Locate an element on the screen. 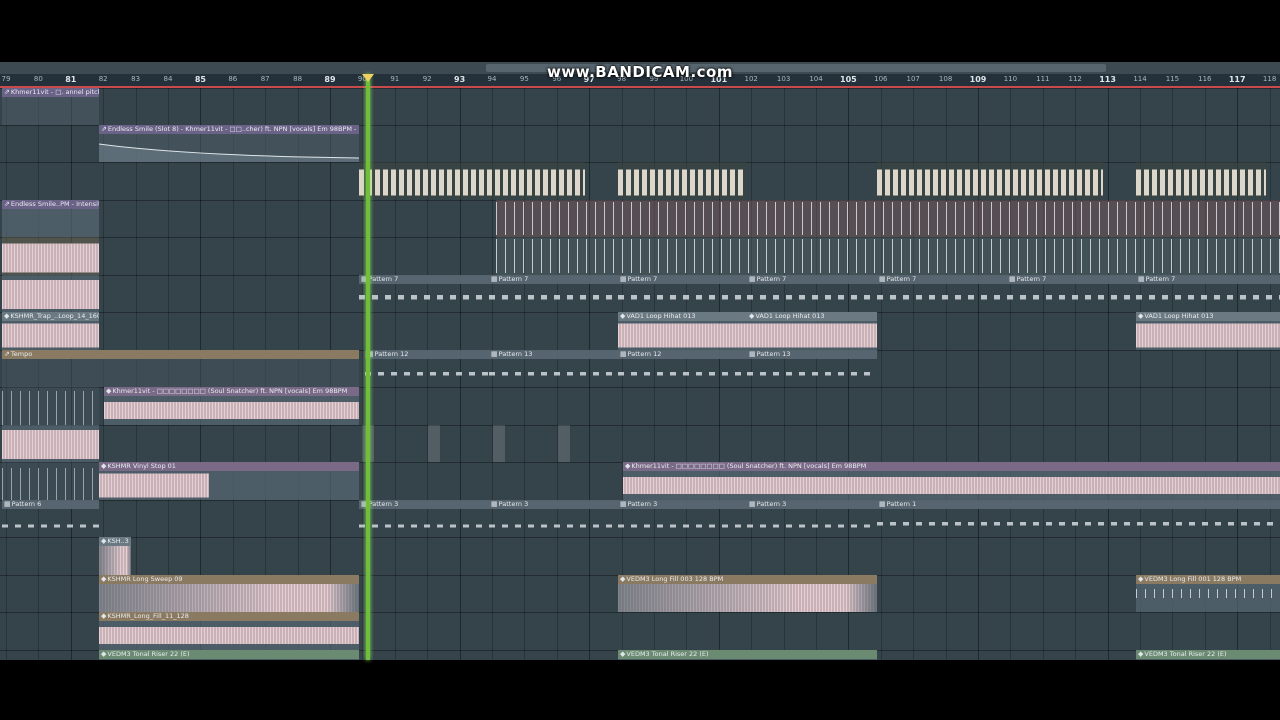 Image resolution: width=1280 pixels, height=720 pixels. bar-number-label: 116 is located at coordinates (1205, 79).